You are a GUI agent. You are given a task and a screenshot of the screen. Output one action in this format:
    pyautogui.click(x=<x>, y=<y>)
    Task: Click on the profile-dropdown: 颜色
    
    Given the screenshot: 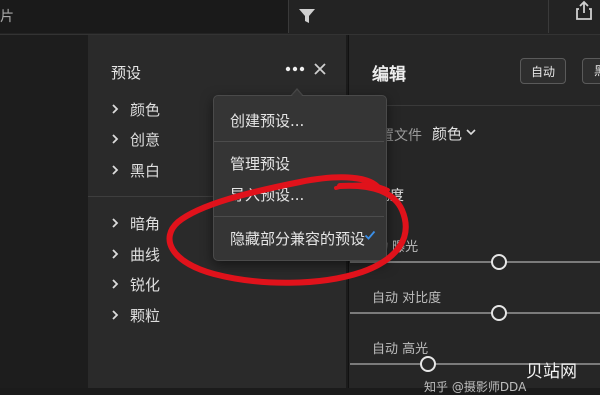 What is the action you would take?
    pyautogui.click(x=447, y=133)
    